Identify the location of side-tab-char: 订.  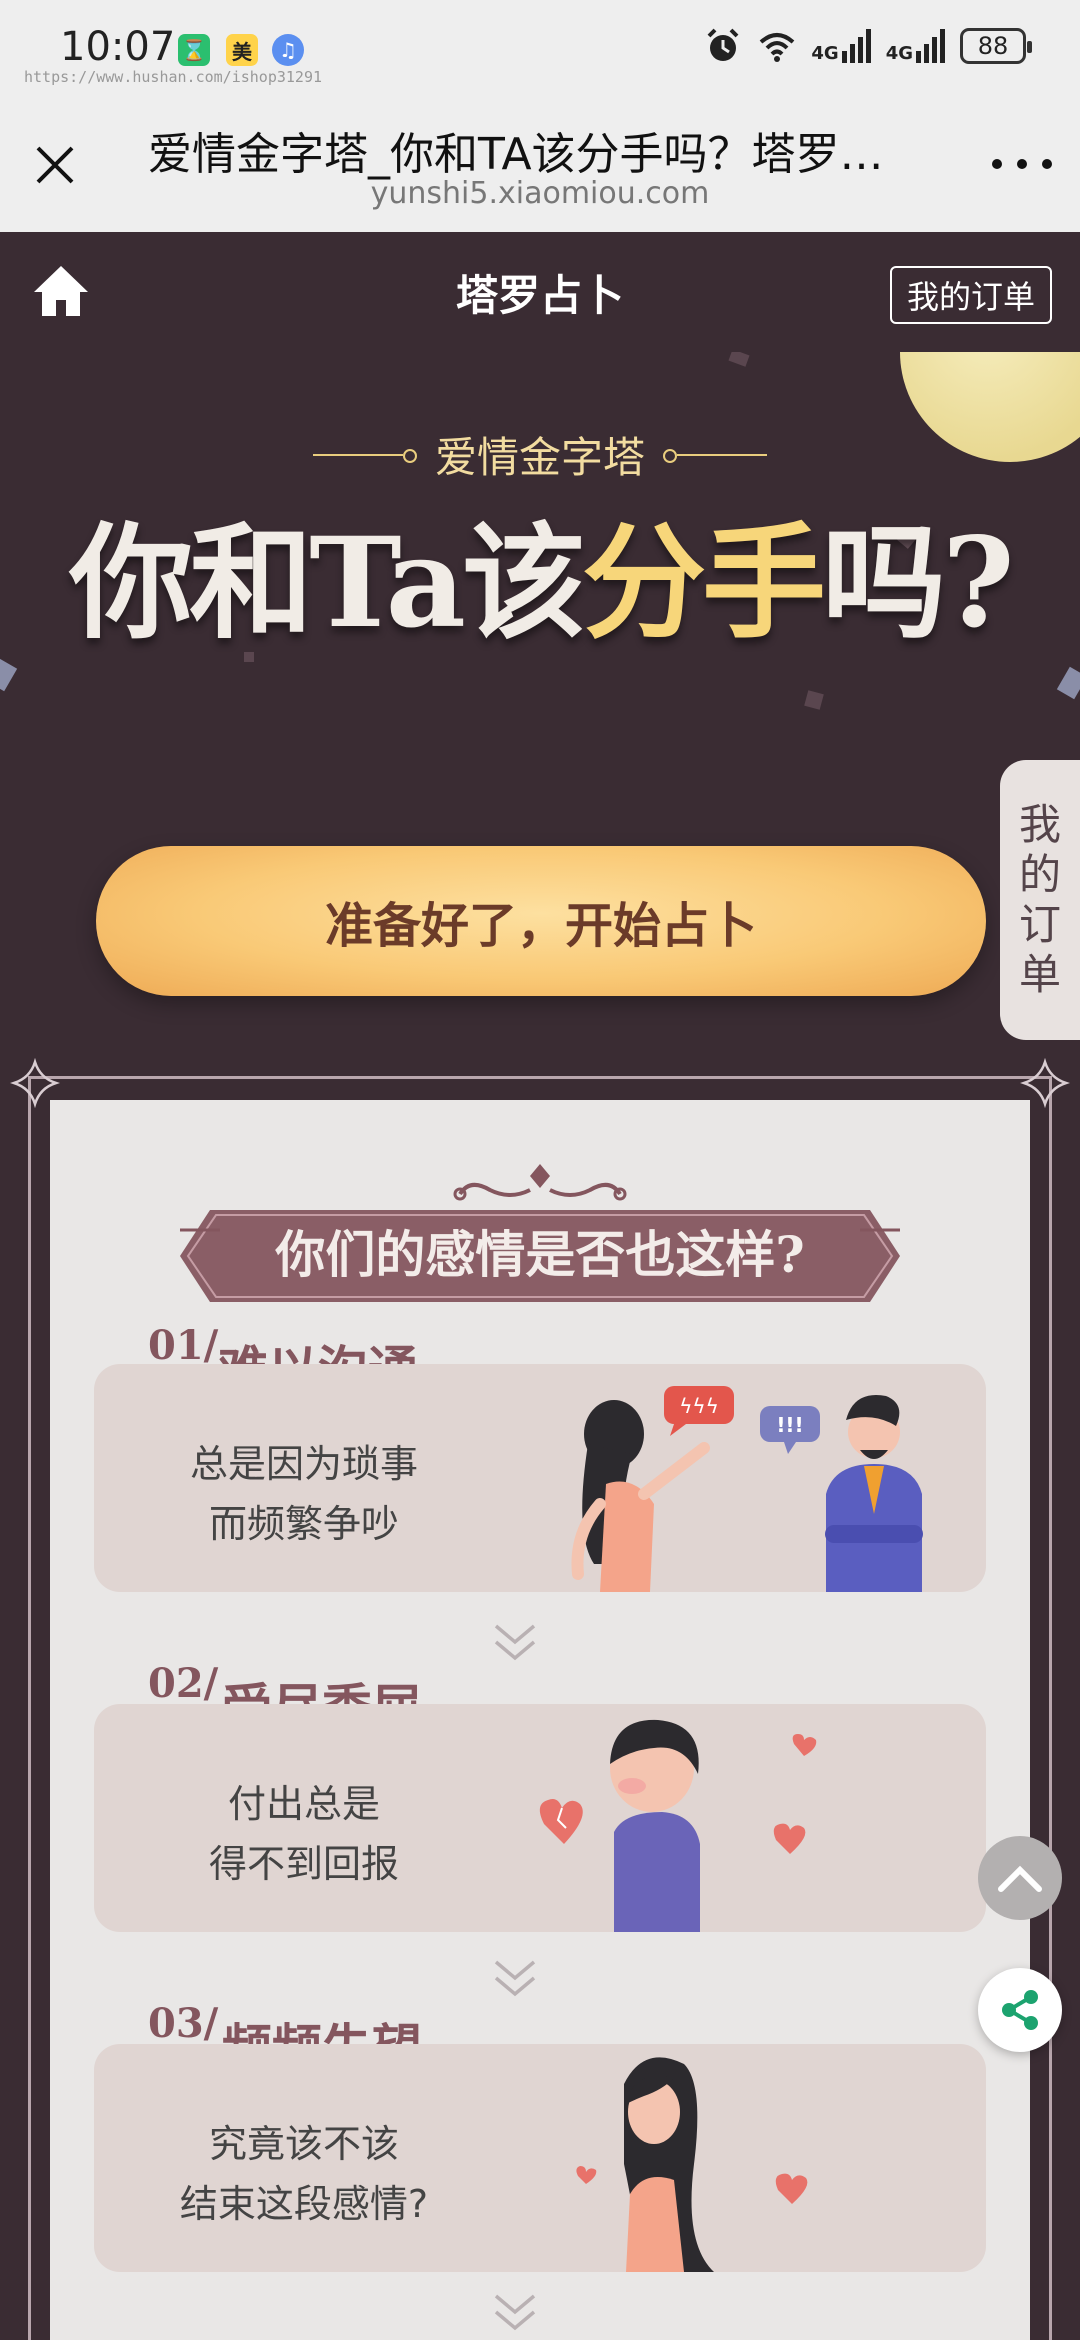
(1039, 924).